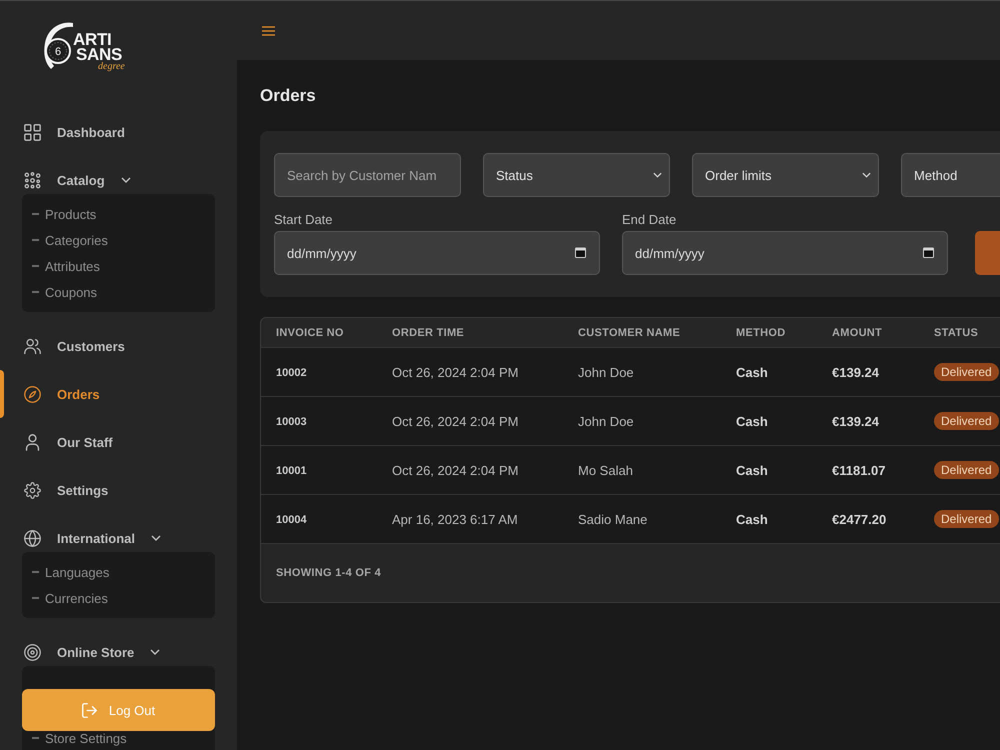 The height and width of the screenshot is (750, 1000). What do you see at coordinates (956, 332) in the screenshot?
I see `column-header: STATUS` at bounding box center [956, 332].